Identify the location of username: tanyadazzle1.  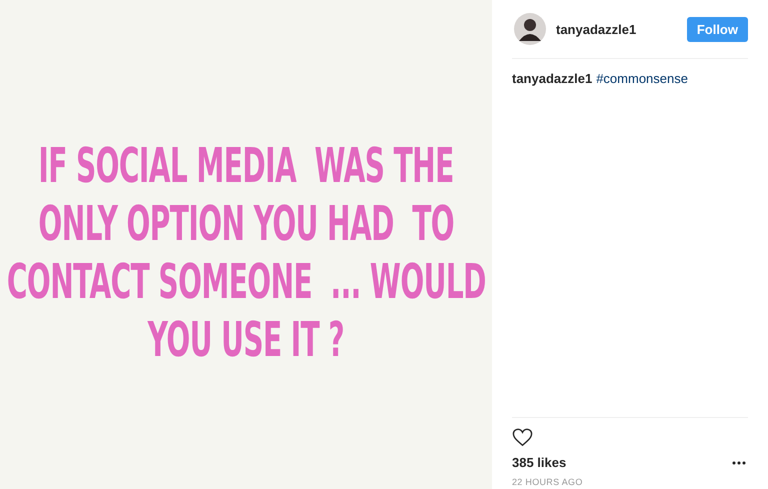
(596, 29).